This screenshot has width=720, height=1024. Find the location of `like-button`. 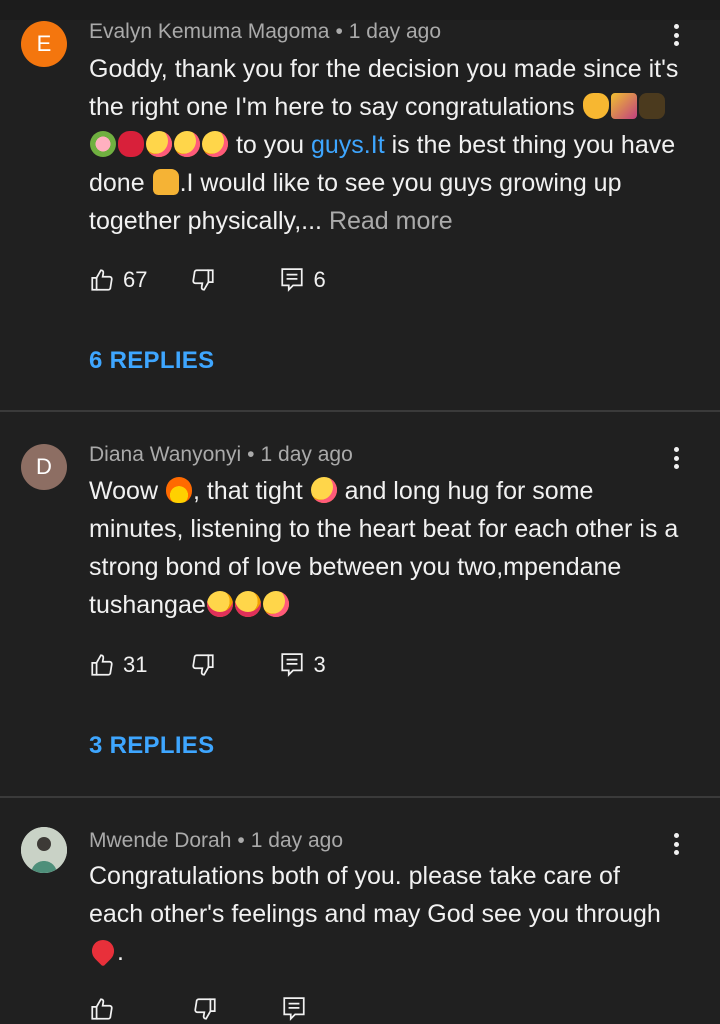

like-button is located at coordinates (102, 1009).